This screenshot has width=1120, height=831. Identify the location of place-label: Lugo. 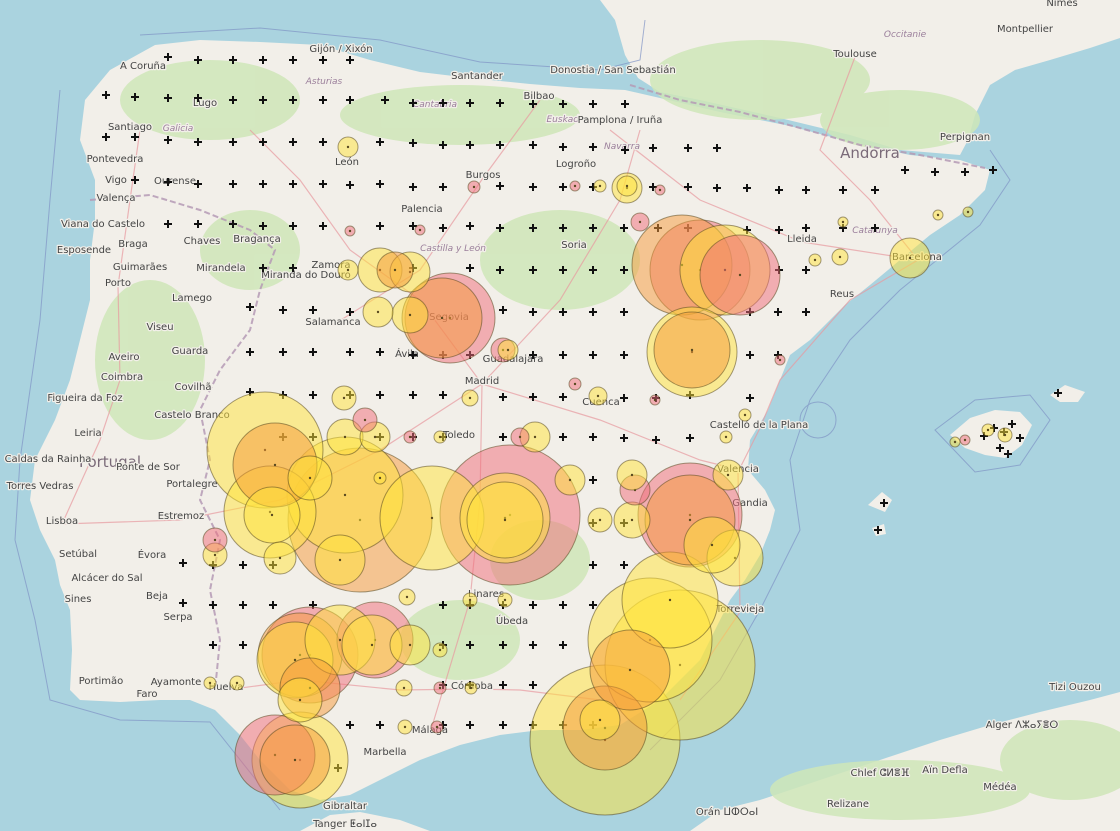
(205, 103).